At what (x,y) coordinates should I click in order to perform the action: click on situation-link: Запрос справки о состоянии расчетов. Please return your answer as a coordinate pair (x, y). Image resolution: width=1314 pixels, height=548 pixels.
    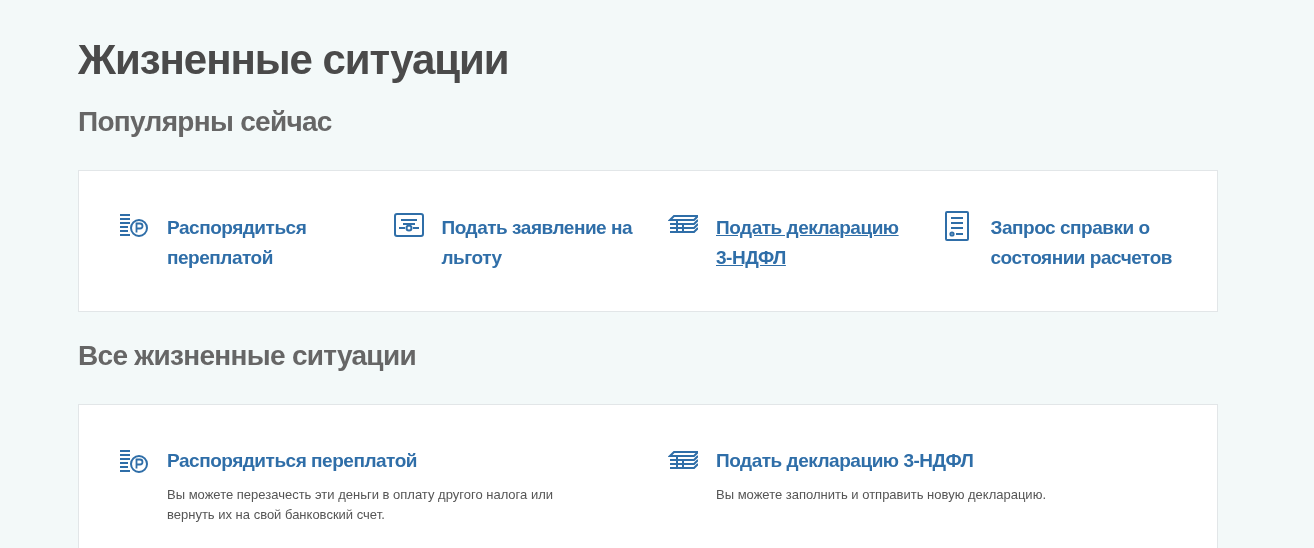
    Looking at the image, I should click on (1090, 243).